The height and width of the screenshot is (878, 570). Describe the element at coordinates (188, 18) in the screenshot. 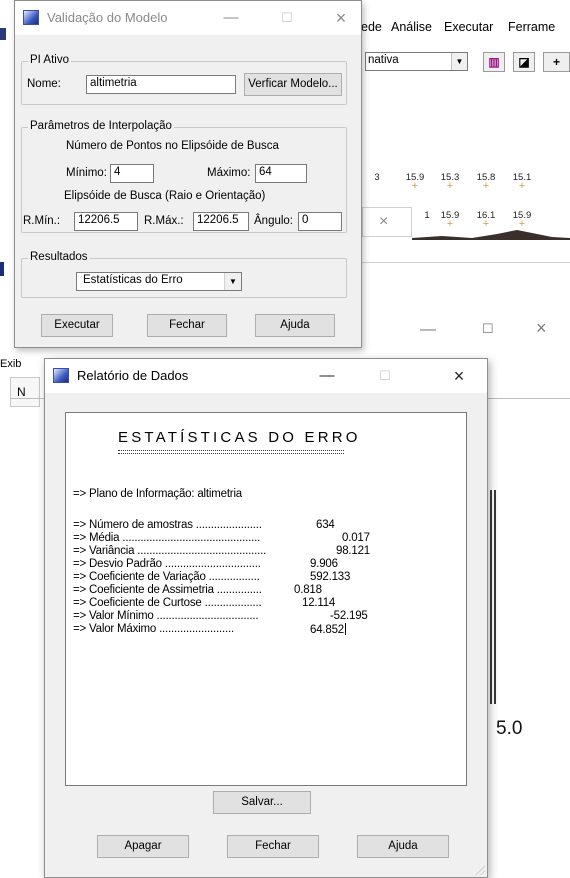

I see `dialog-titlebar: Validação do Modelo — ☐ ×` at that location.